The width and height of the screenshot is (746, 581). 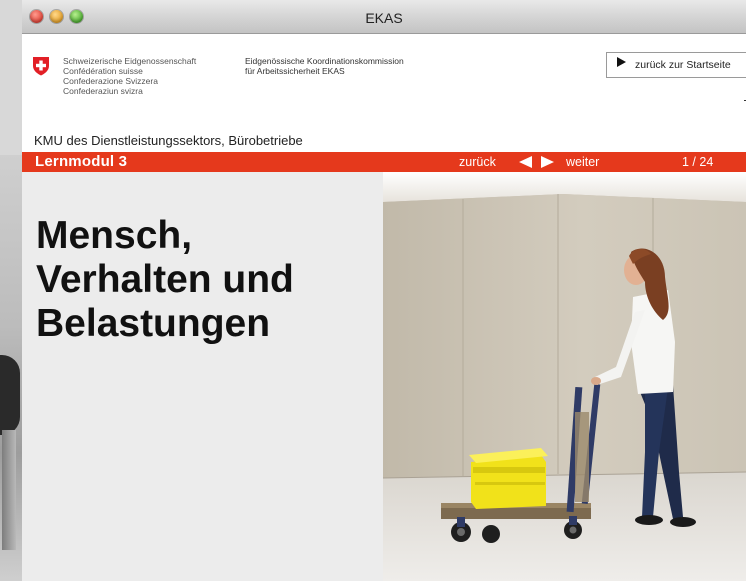 I want to click on background-chair, so click(x=10, y=395).